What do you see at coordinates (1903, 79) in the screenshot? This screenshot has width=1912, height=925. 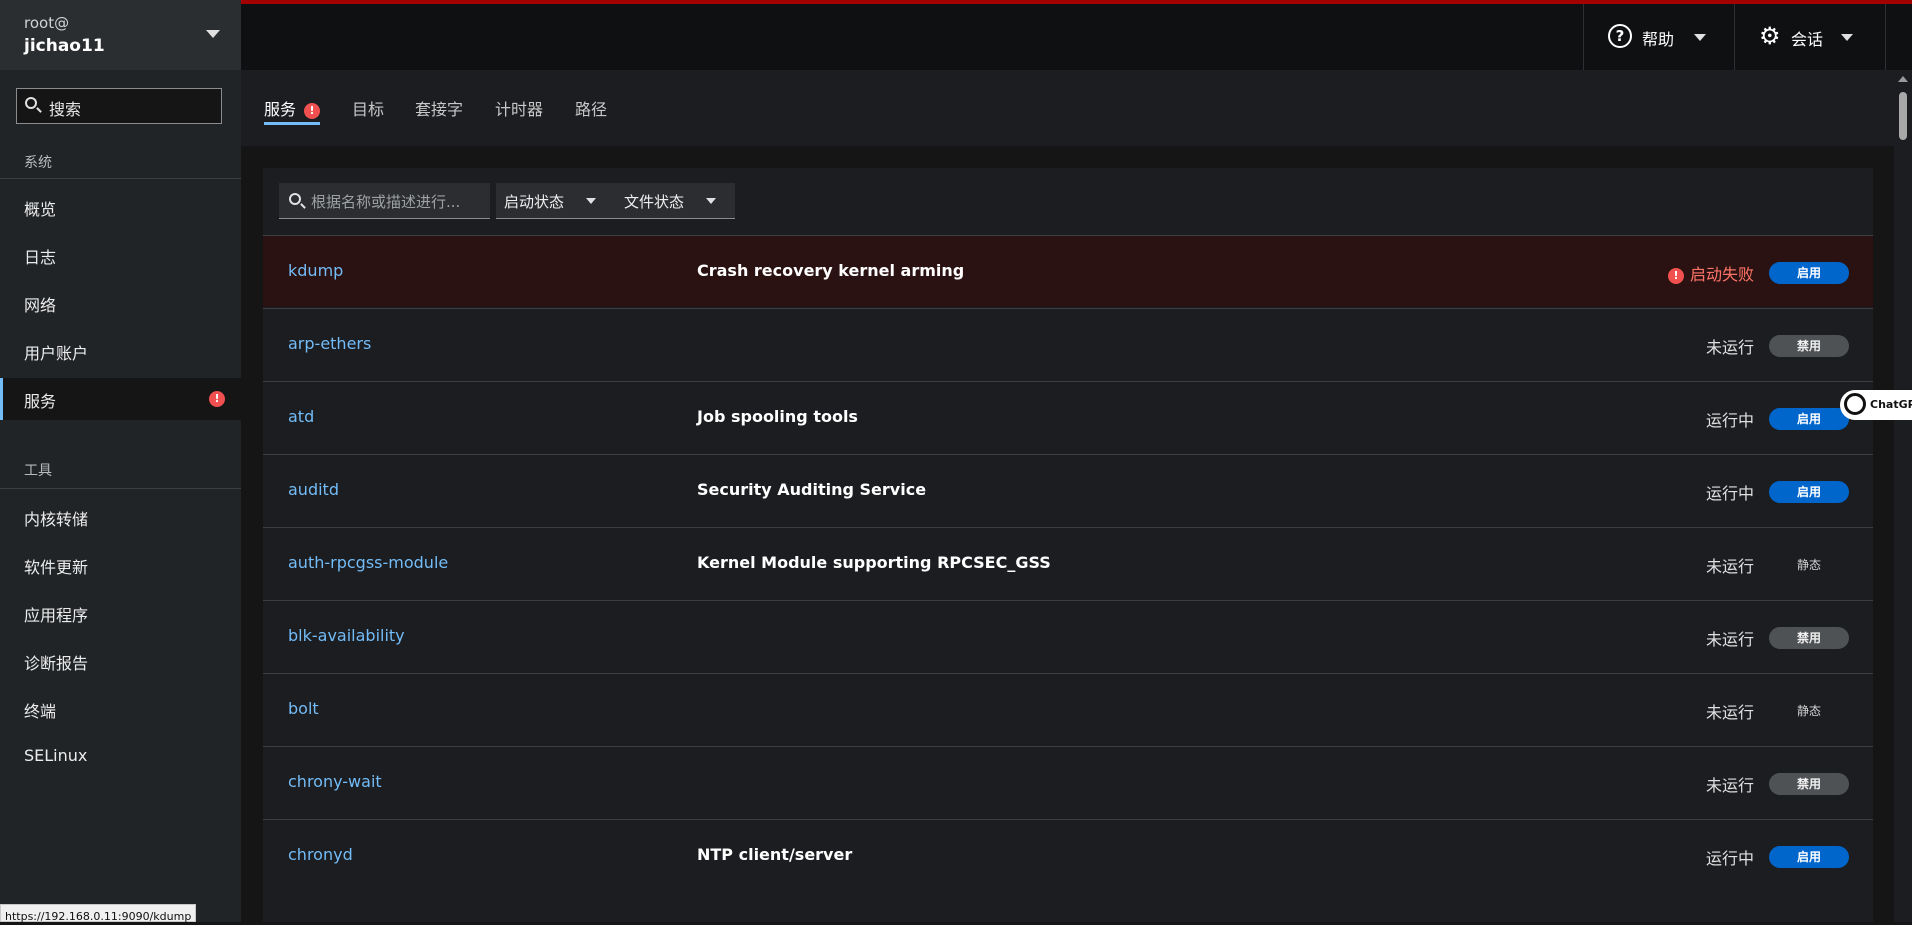 I see `scroll-up-icon` at bounding box center [1903, 79].